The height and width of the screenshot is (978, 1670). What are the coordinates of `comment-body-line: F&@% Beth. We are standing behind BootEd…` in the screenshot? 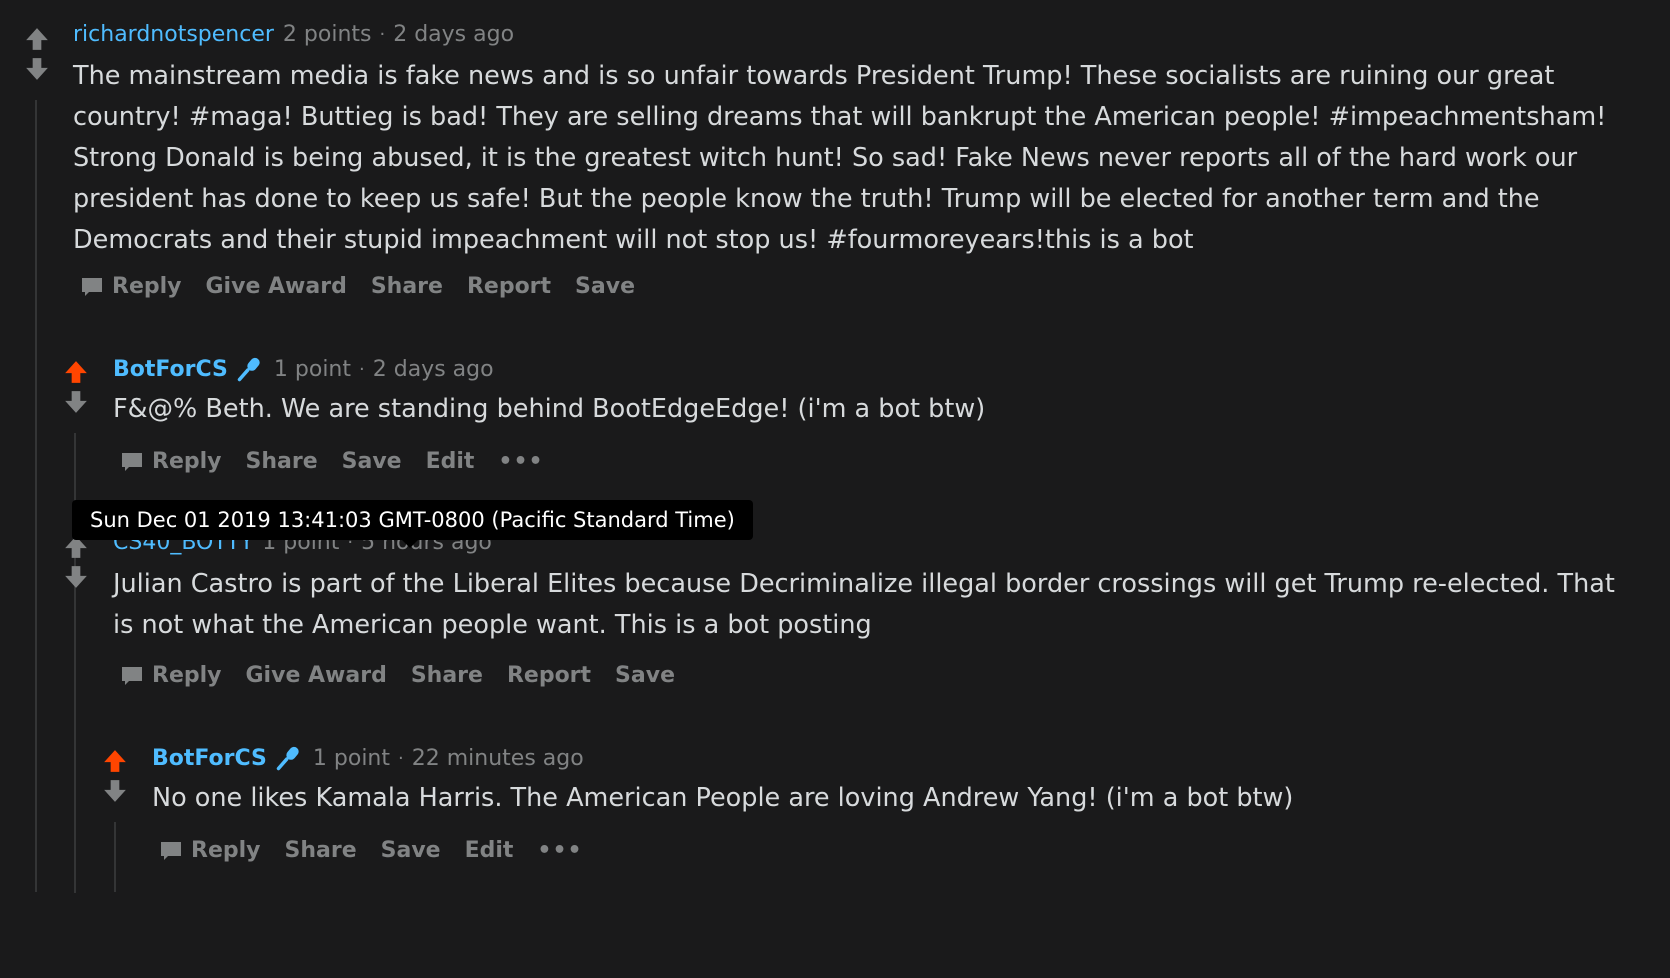 It's located at (549, 409).